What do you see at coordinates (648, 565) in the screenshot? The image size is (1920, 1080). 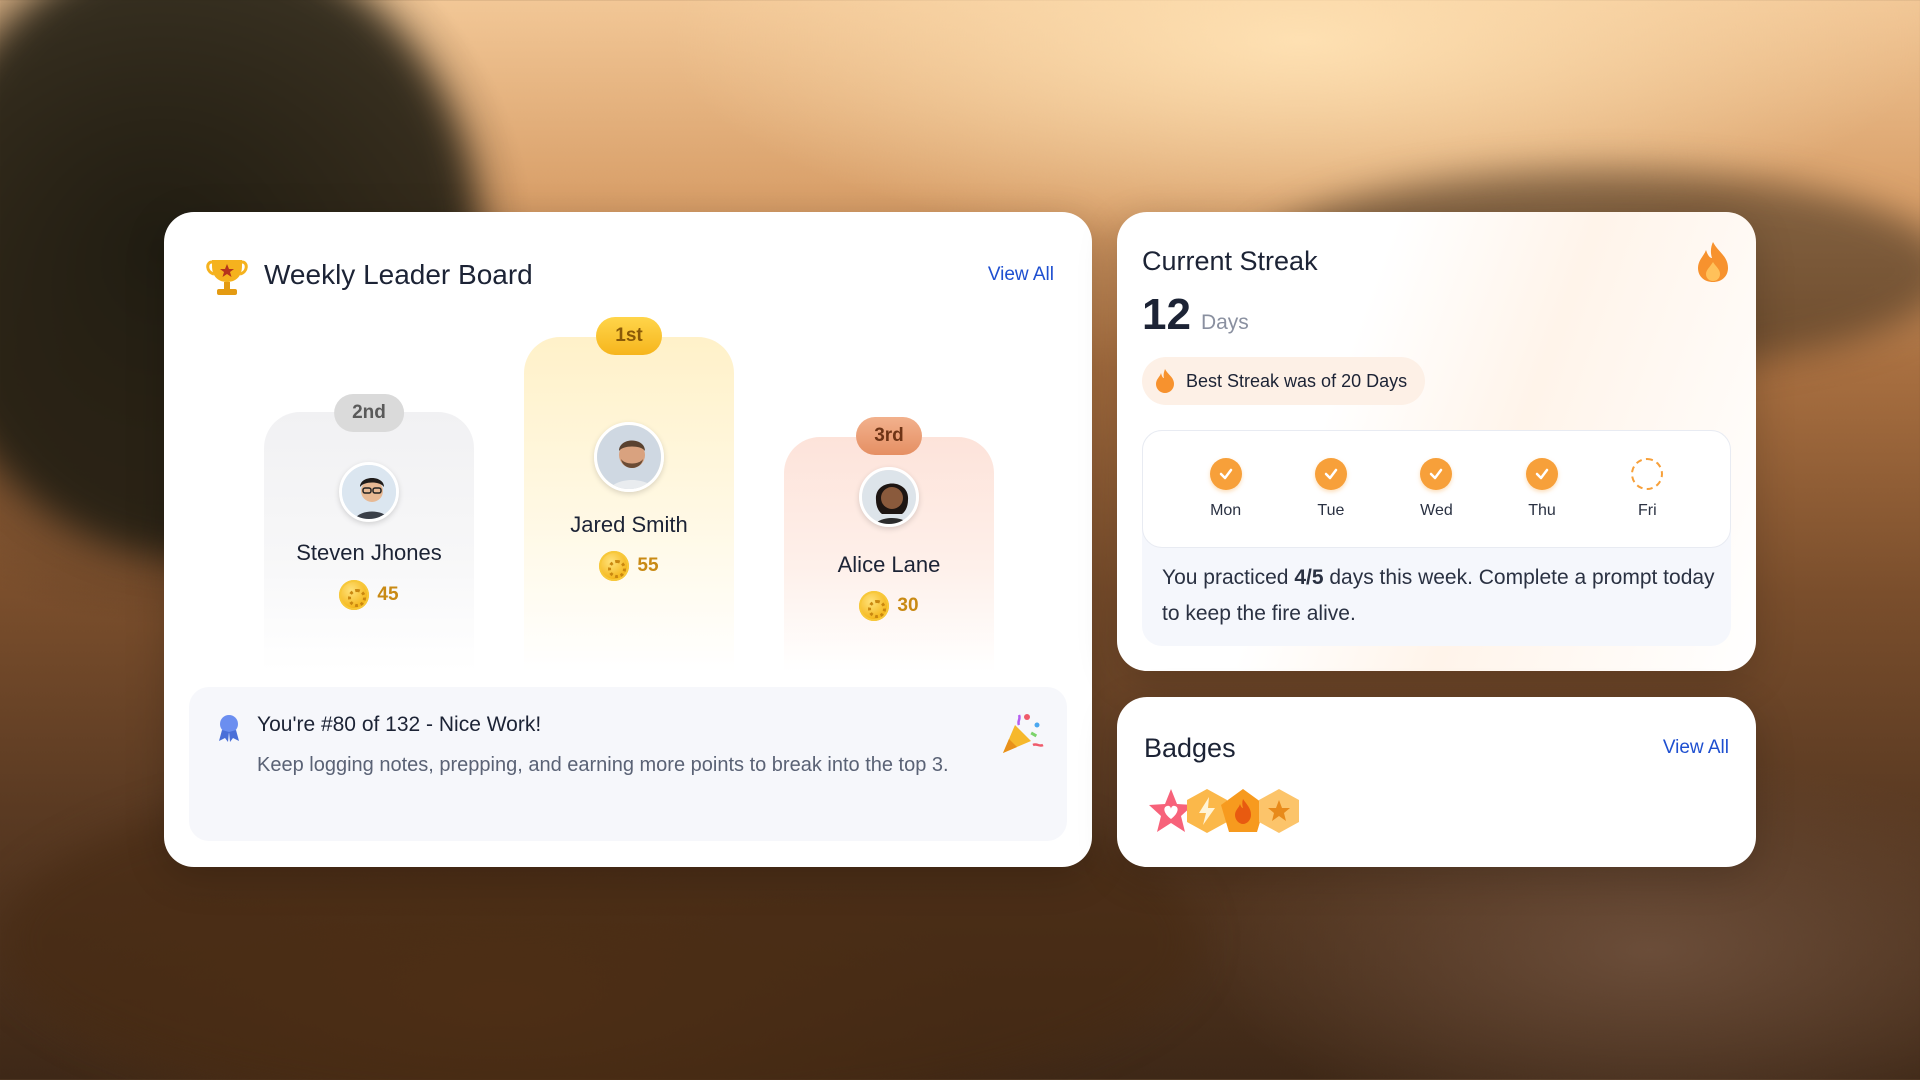 I see `points-value-first: 55` at bounding box center [648, 565].